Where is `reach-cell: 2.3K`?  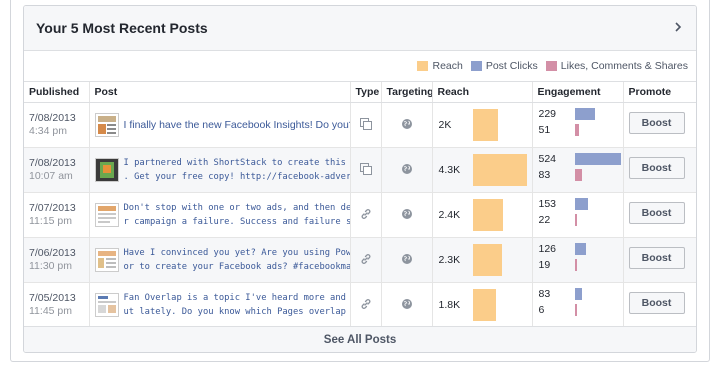 reach-cell: 2.3K is located at coordinates (481, 260).